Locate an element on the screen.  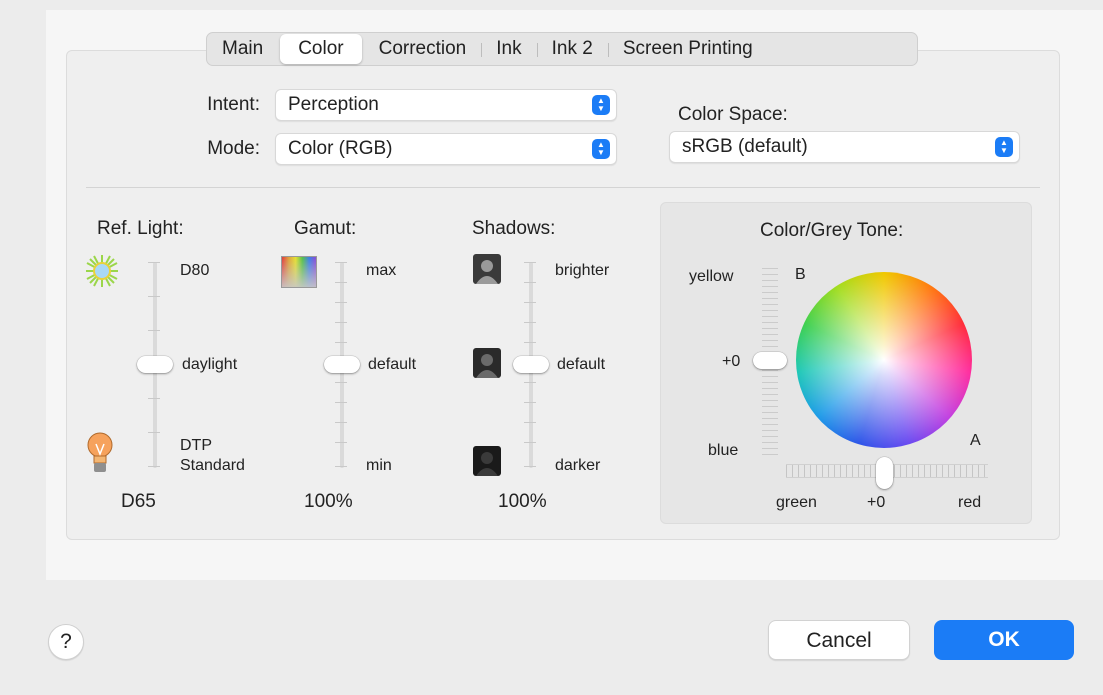
ref-light-bottom-label-1: DTP is located at coordinates (196, 445).